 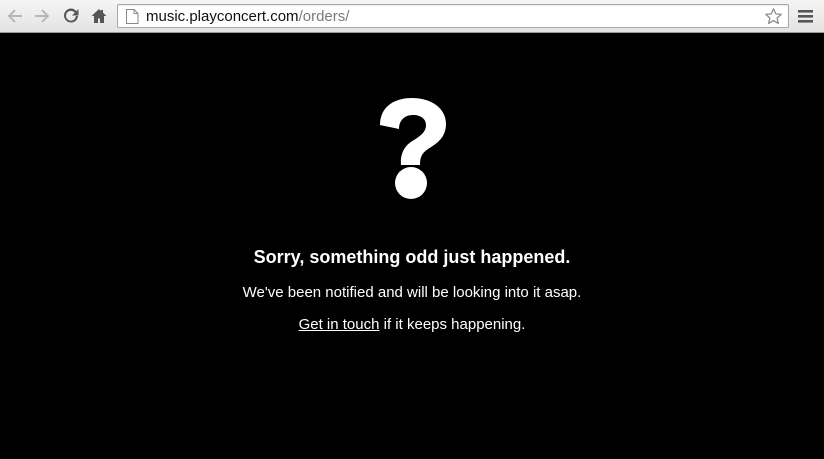 I want to click on contact-line: Get in touch if it keeps happening., so click(x=412, y=325).